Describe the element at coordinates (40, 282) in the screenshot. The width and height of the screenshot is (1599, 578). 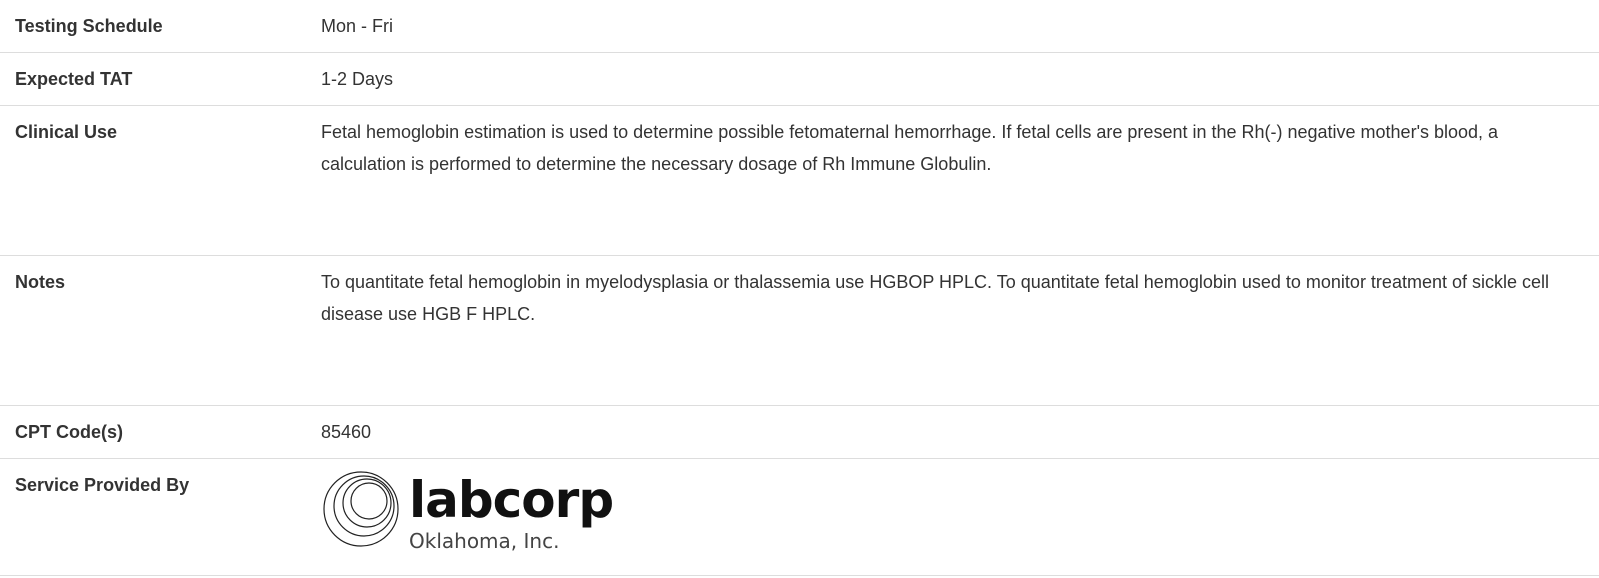
I see `notes-label: Notes` at that location.